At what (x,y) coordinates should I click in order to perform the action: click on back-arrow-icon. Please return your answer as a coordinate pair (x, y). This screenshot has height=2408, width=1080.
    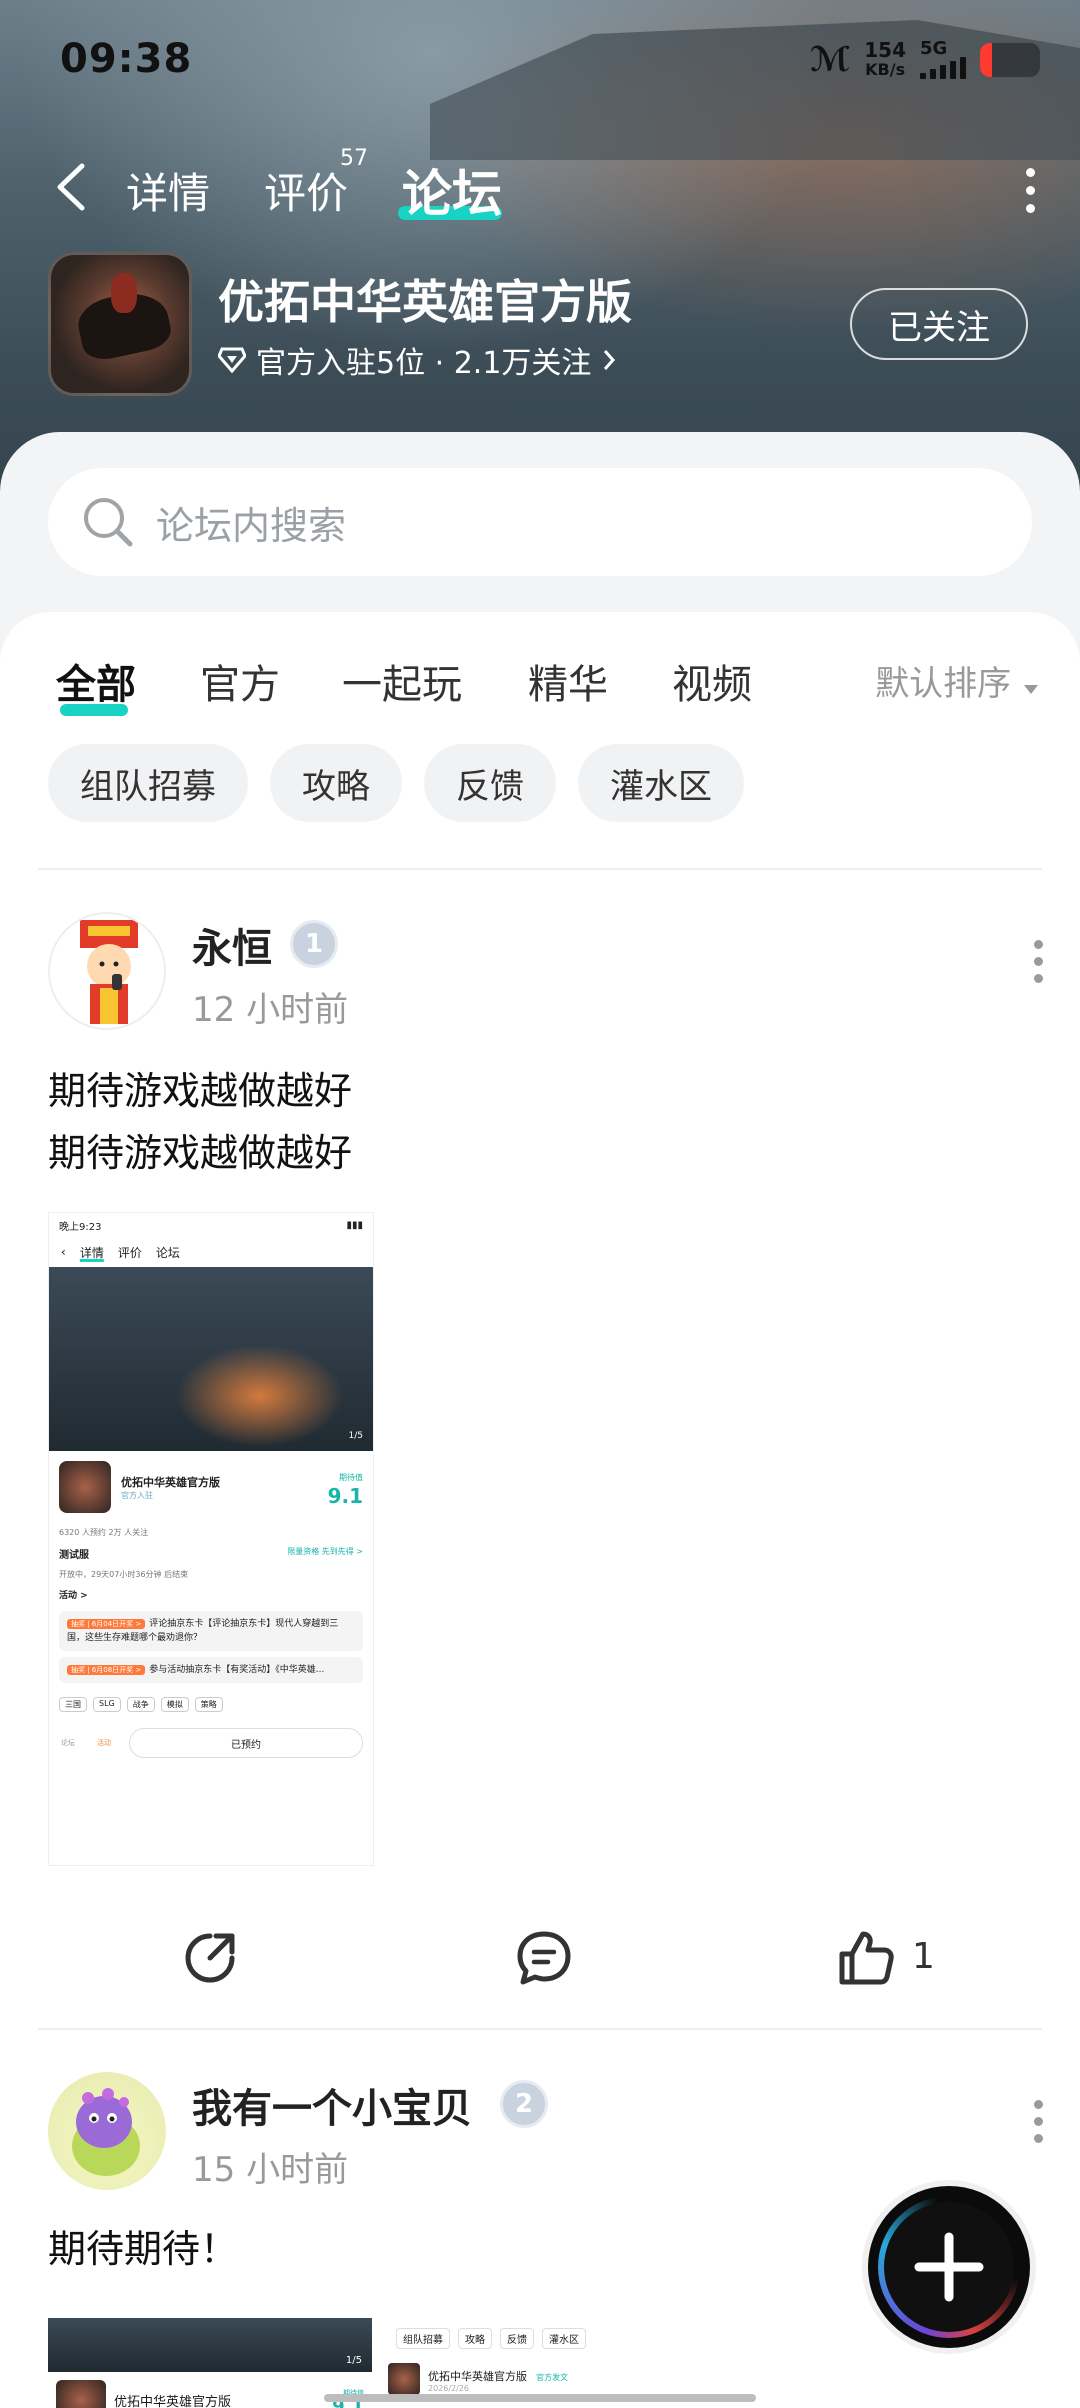
    Looking at the image, I should click on (72, 187).